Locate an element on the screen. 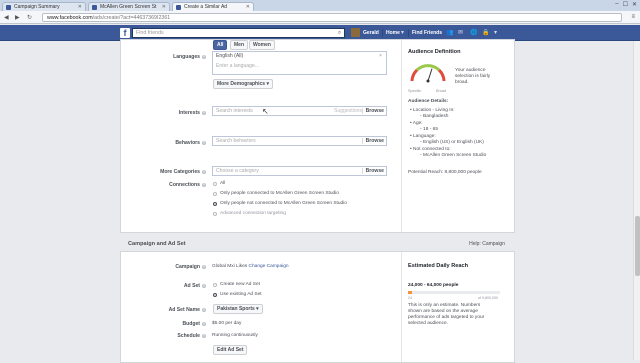  connections-option-label: All is located at coordinates (223, 183).